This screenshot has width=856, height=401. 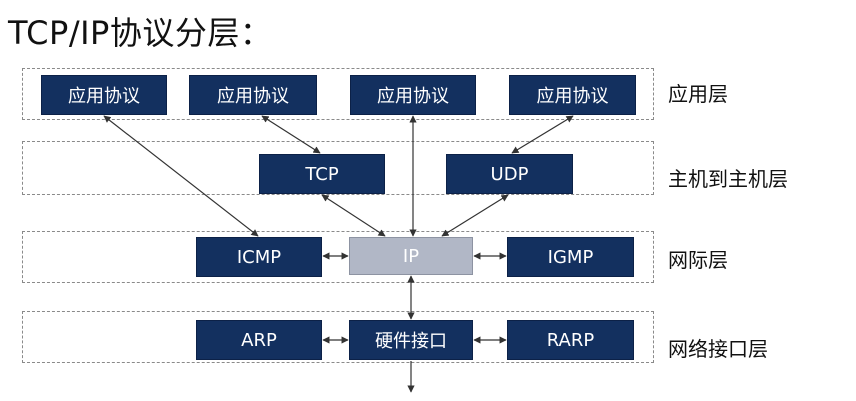 I want to click on arrow-app2-tcp, so click(x=291, y=134).